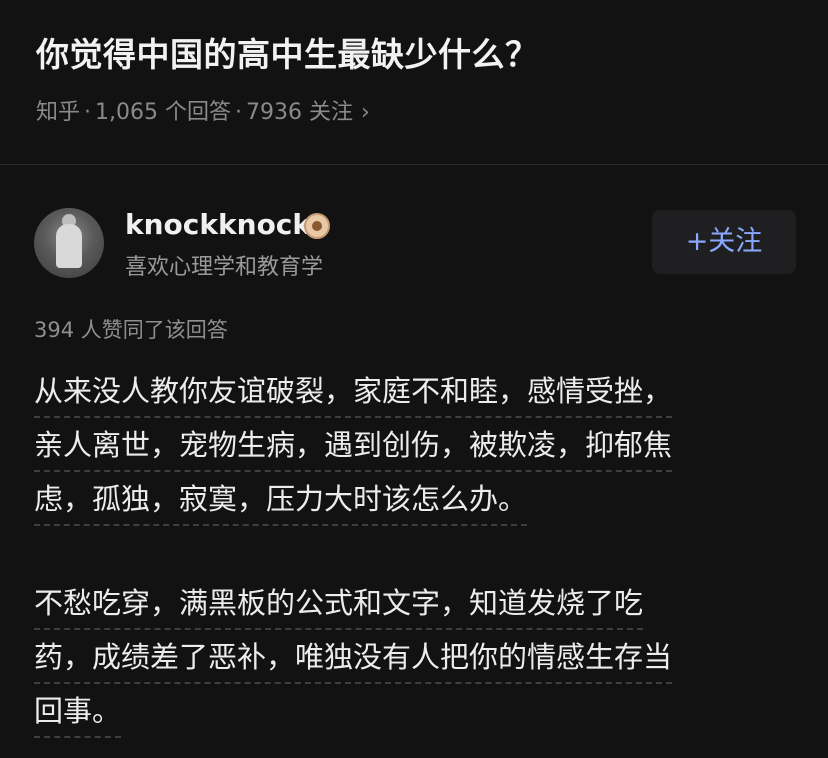  Describe the element at coordinates (78, 711) in the screenshot. I see `answer-line: 回事。` at that location.